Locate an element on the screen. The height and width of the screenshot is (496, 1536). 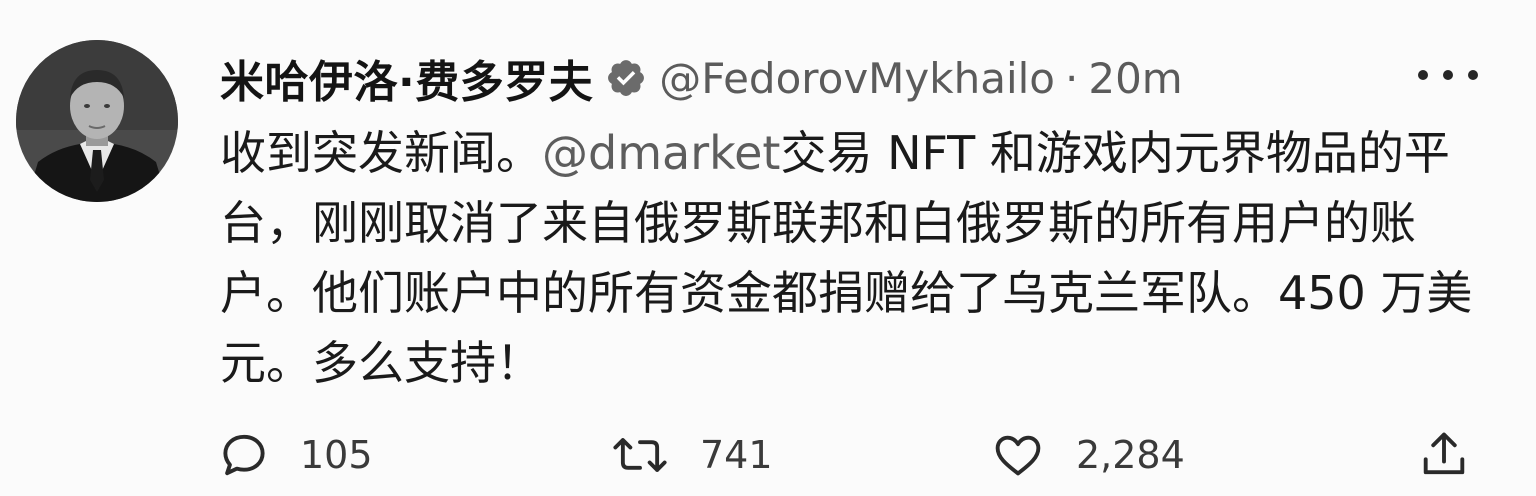
more-options-icon is located at coordinates (1448, 75).